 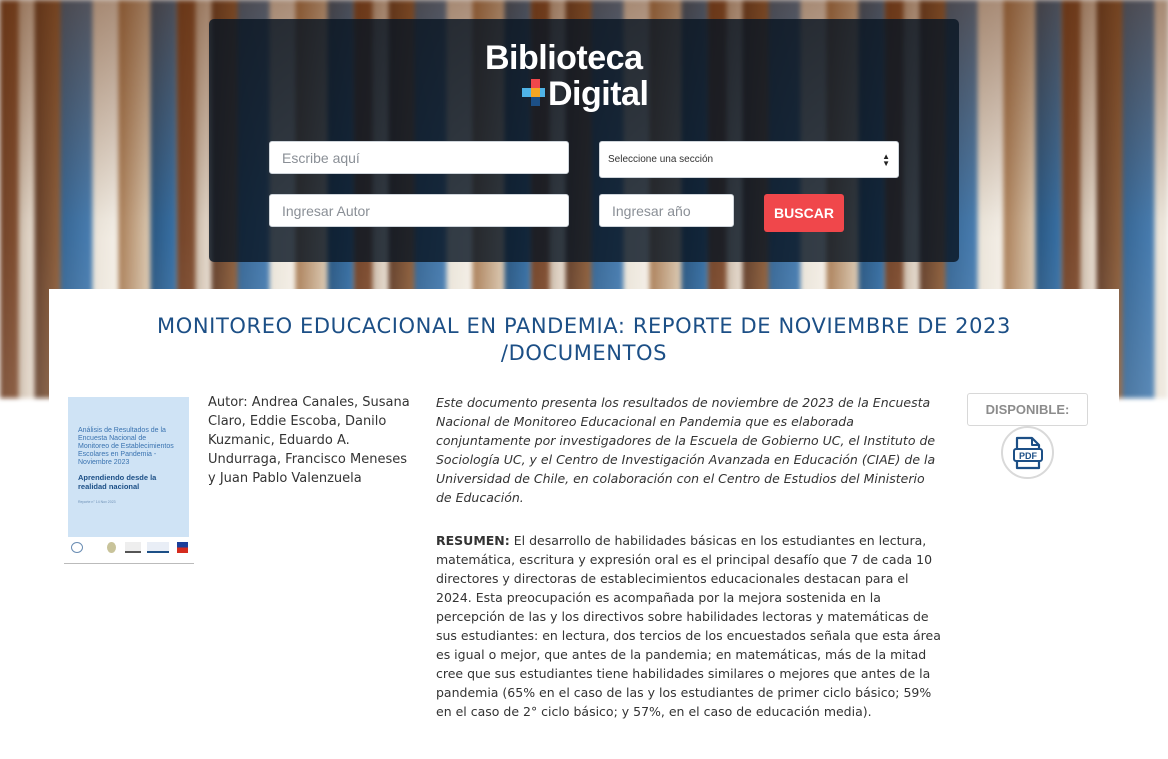 I want to click on summary-label: RESUMEN:, so click(x=473, y=540).